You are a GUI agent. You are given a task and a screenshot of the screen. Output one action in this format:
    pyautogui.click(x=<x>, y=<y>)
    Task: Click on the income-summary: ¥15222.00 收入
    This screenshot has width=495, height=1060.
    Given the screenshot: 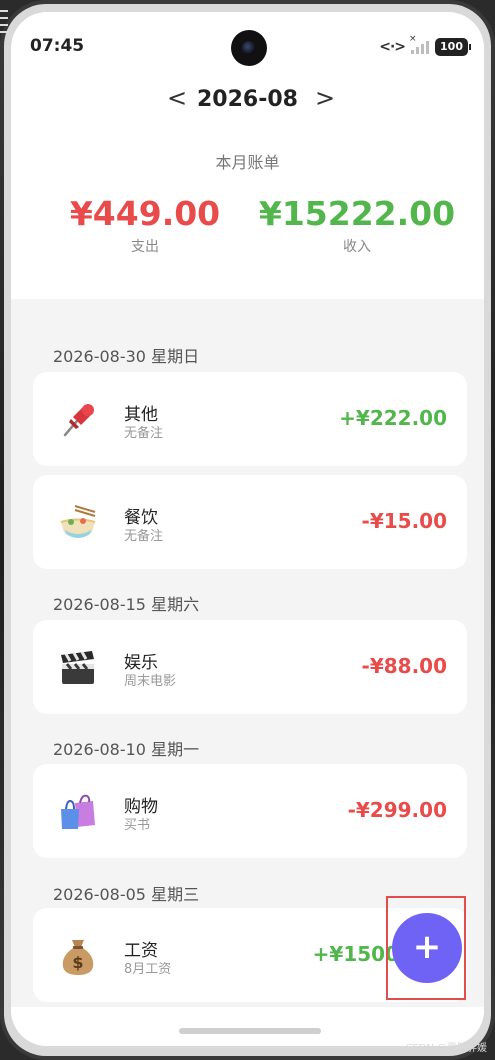 What is the action you would take?
    pyautogui.click(x=357, y=224)
    